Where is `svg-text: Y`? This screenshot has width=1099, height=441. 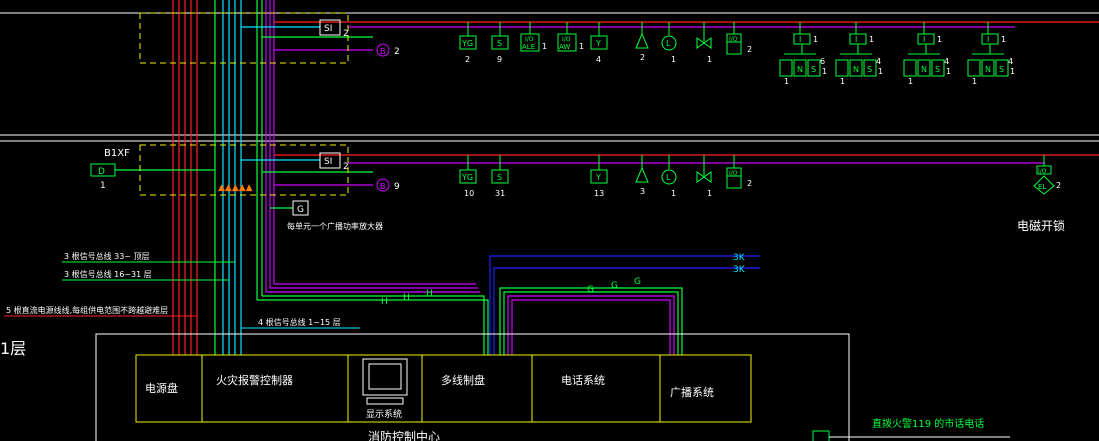 svg-text: Y is located at coordinates (598, 43).